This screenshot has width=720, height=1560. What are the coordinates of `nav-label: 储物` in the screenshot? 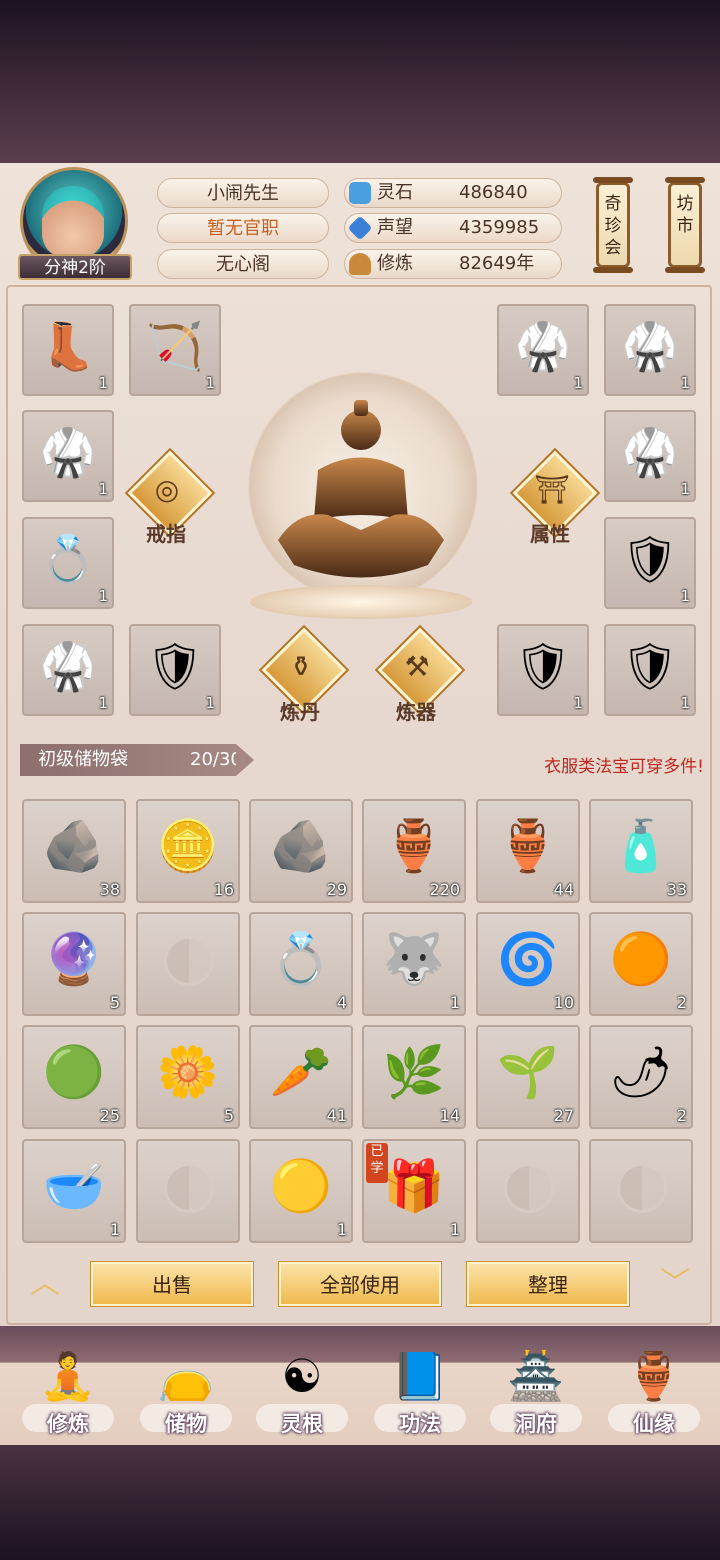 It's located at (186, 1424).